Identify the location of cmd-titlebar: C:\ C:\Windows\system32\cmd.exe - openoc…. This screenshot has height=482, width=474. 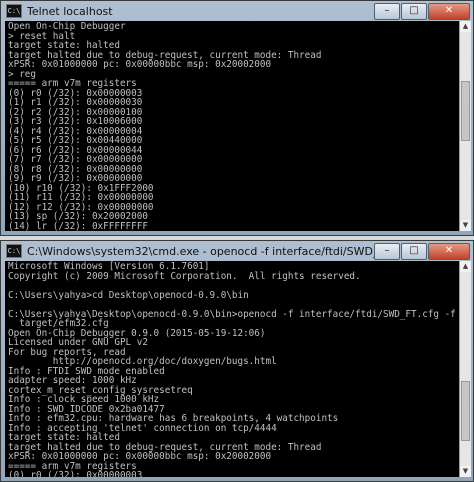
(237, 251).